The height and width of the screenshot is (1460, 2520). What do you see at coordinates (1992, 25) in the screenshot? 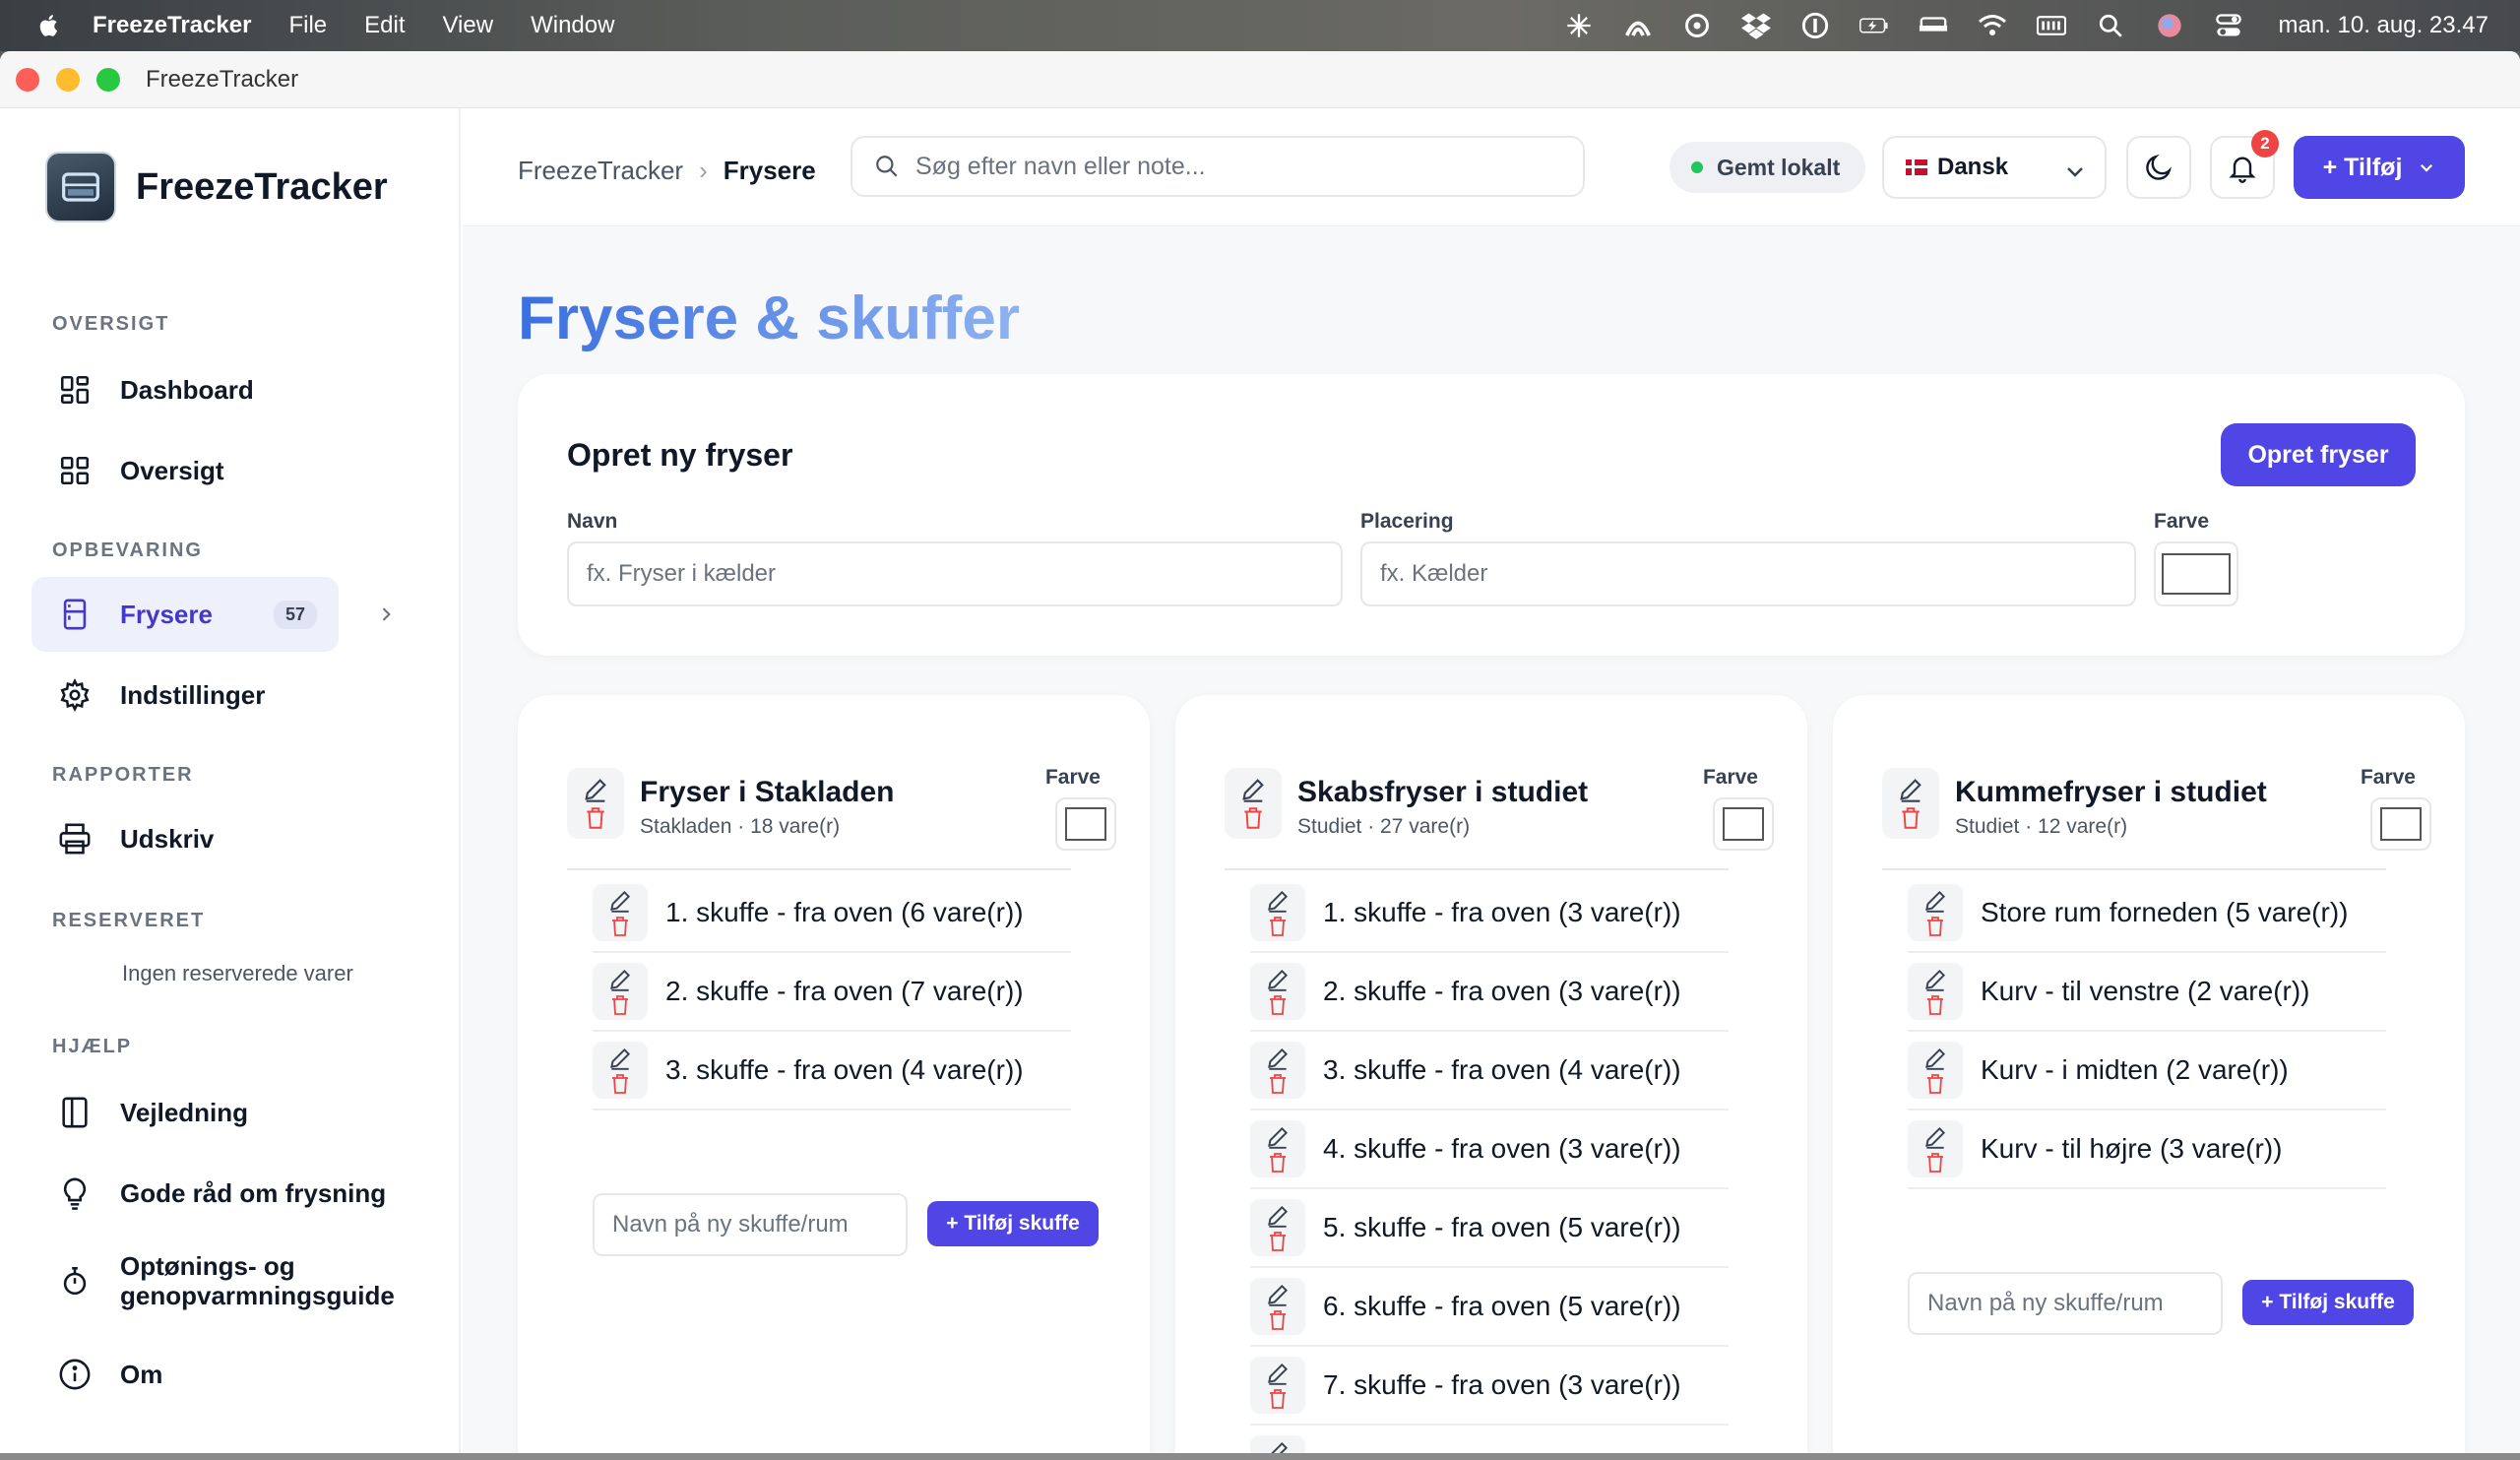
I see `wifi-icon` at bounding box center [1992, 25].